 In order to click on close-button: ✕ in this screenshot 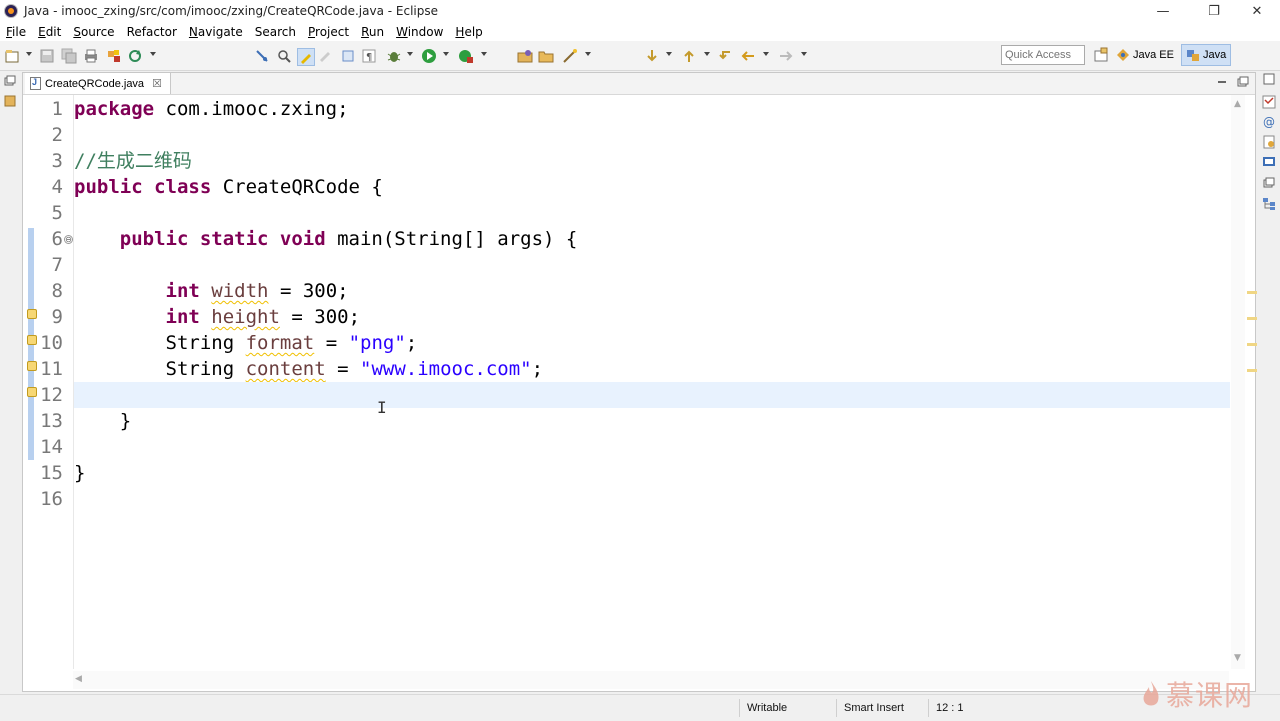, I will do `click(1257, 11)`.